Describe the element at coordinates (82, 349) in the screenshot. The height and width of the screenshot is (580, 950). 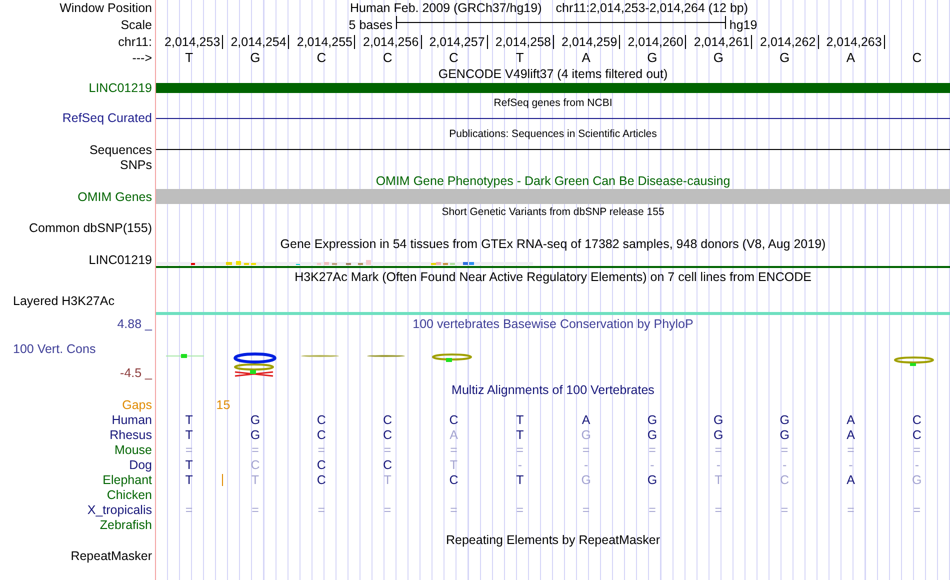
I see `track-label: 100 Vert. Cons` at that location.